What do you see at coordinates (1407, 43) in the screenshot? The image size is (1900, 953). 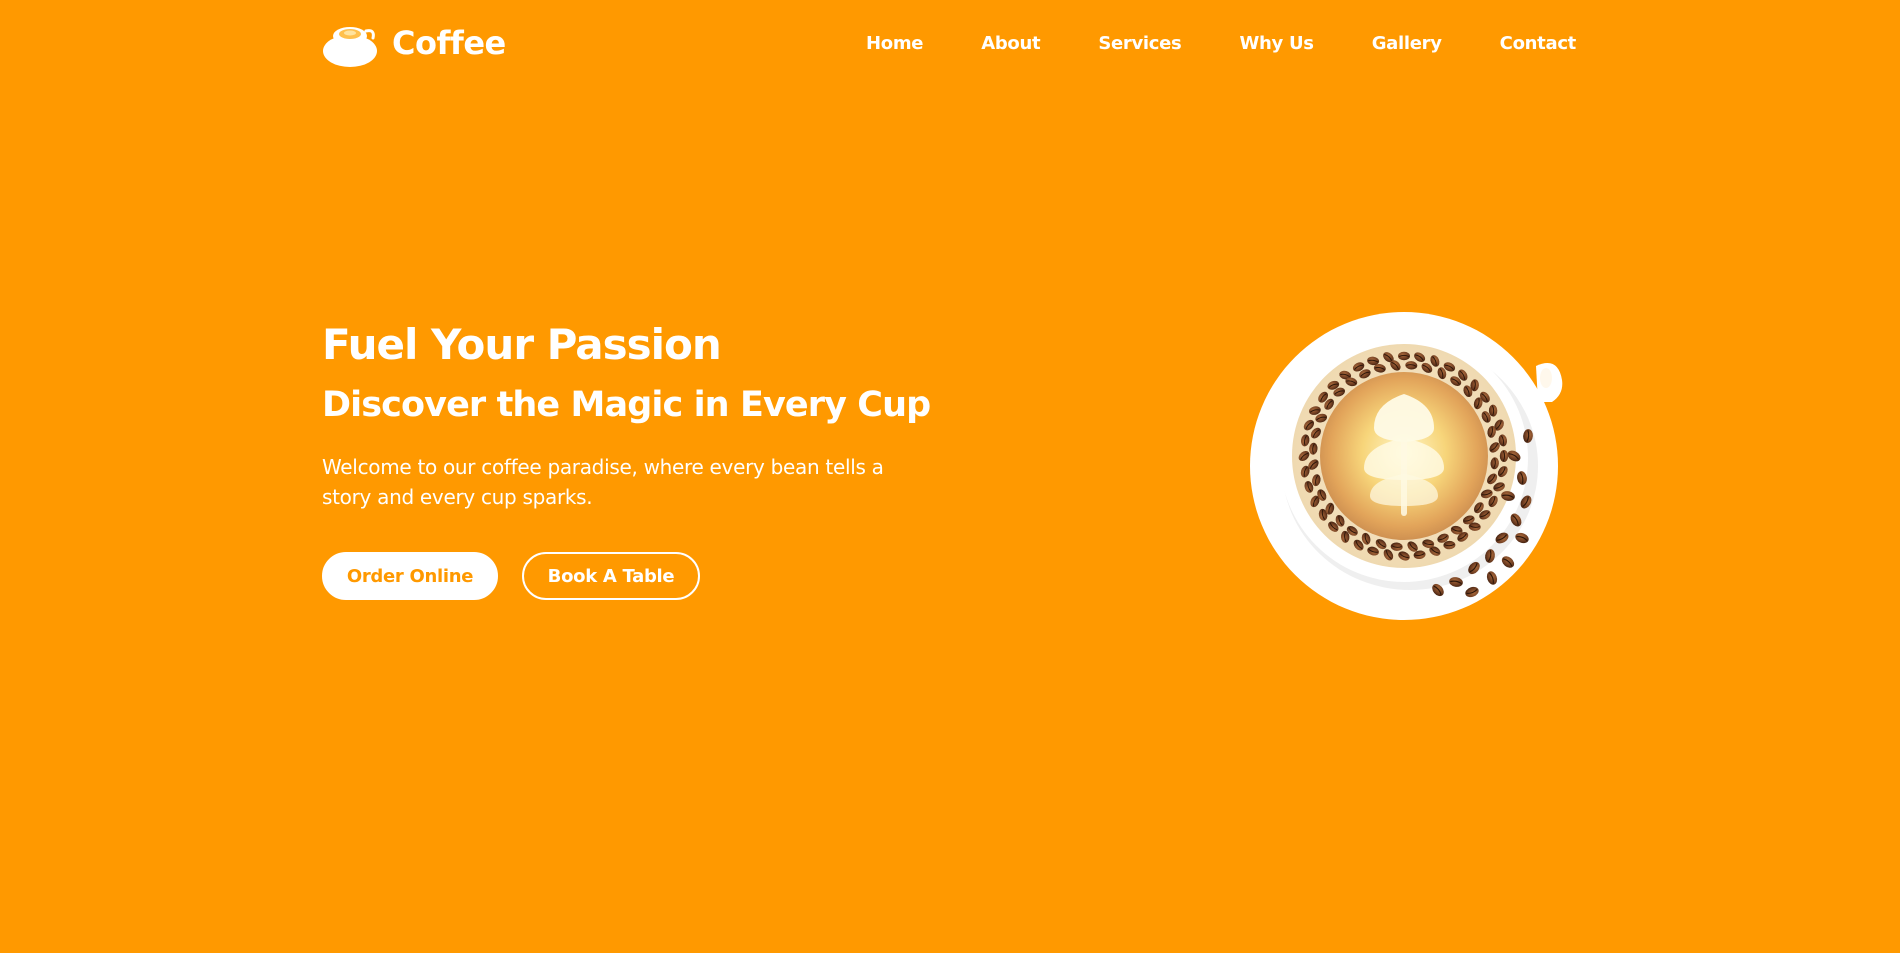 I see `nav-gallery: Gallery` at bounding box center [1407, 43].